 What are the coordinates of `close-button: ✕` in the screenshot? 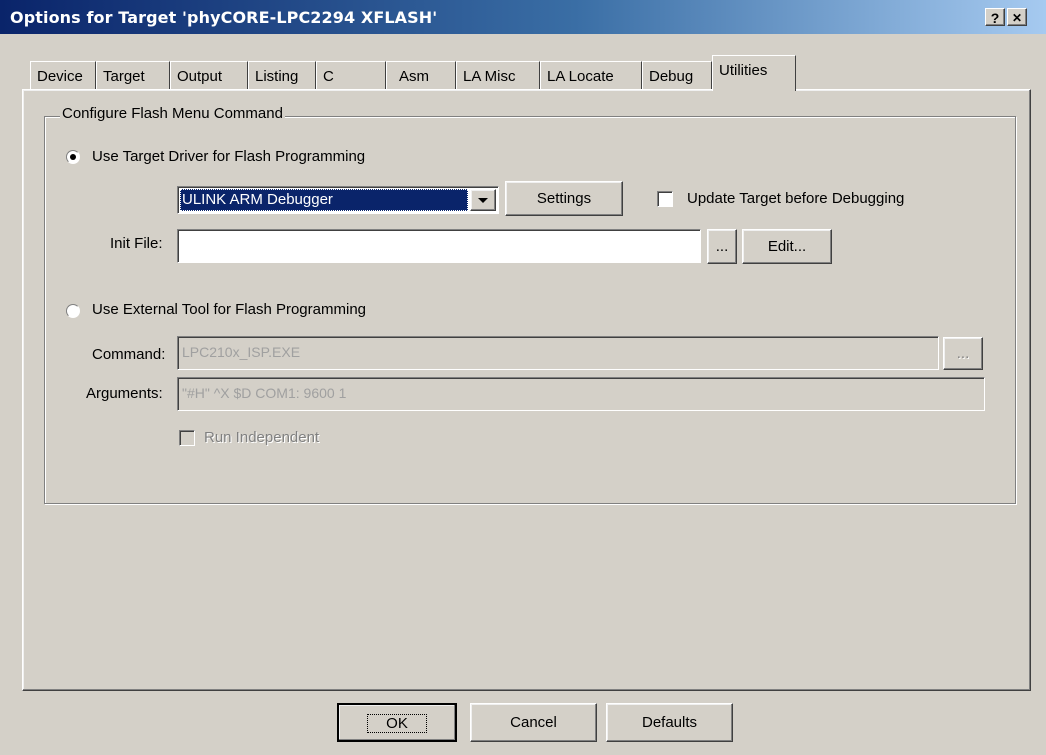 It's located at (1017, 17).